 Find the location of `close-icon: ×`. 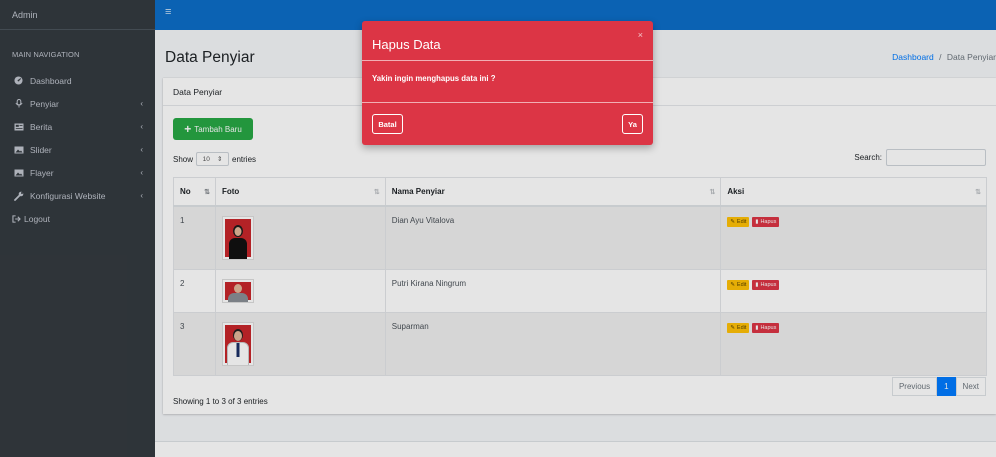

close-icon: × is located at coordinates (640, 35).